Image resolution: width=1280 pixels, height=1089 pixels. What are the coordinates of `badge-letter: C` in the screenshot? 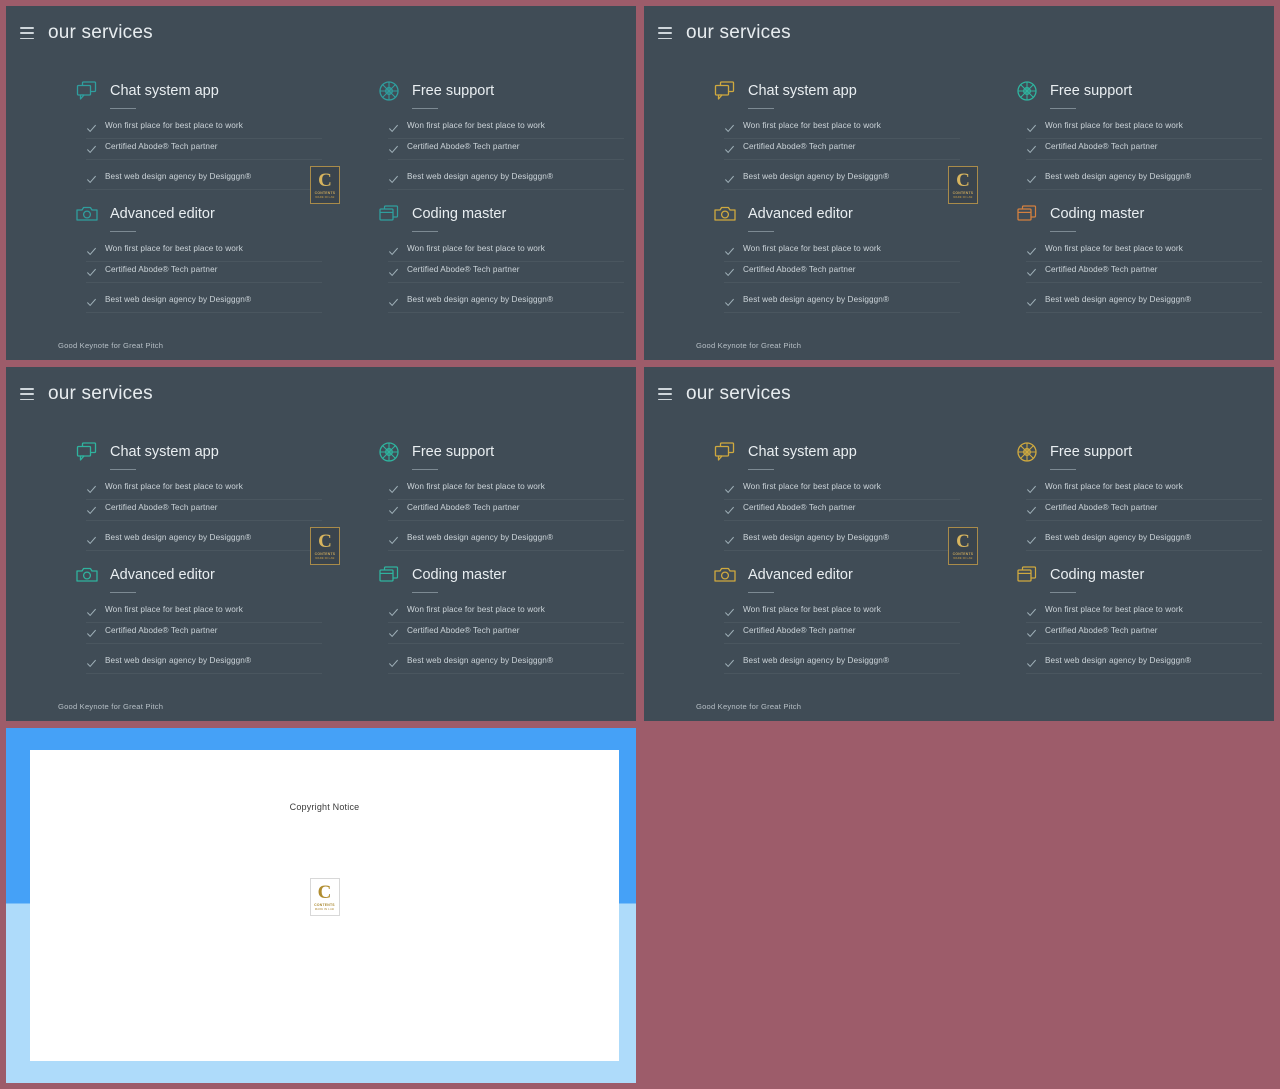 It's located at (324, 892).